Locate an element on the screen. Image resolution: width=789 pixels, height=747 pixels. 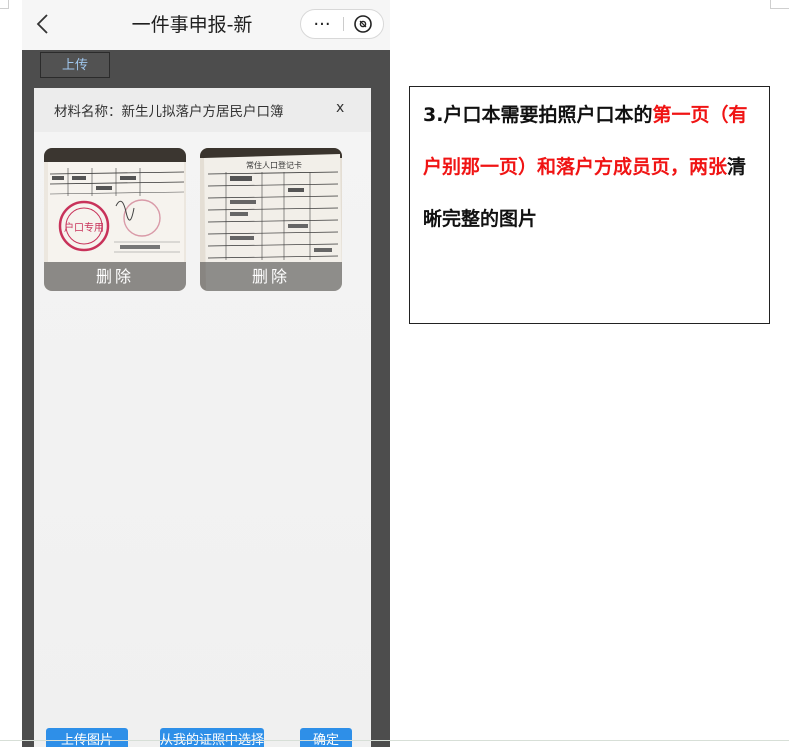
stamp-text: 户口专用 is located at coordinates (84, 227).